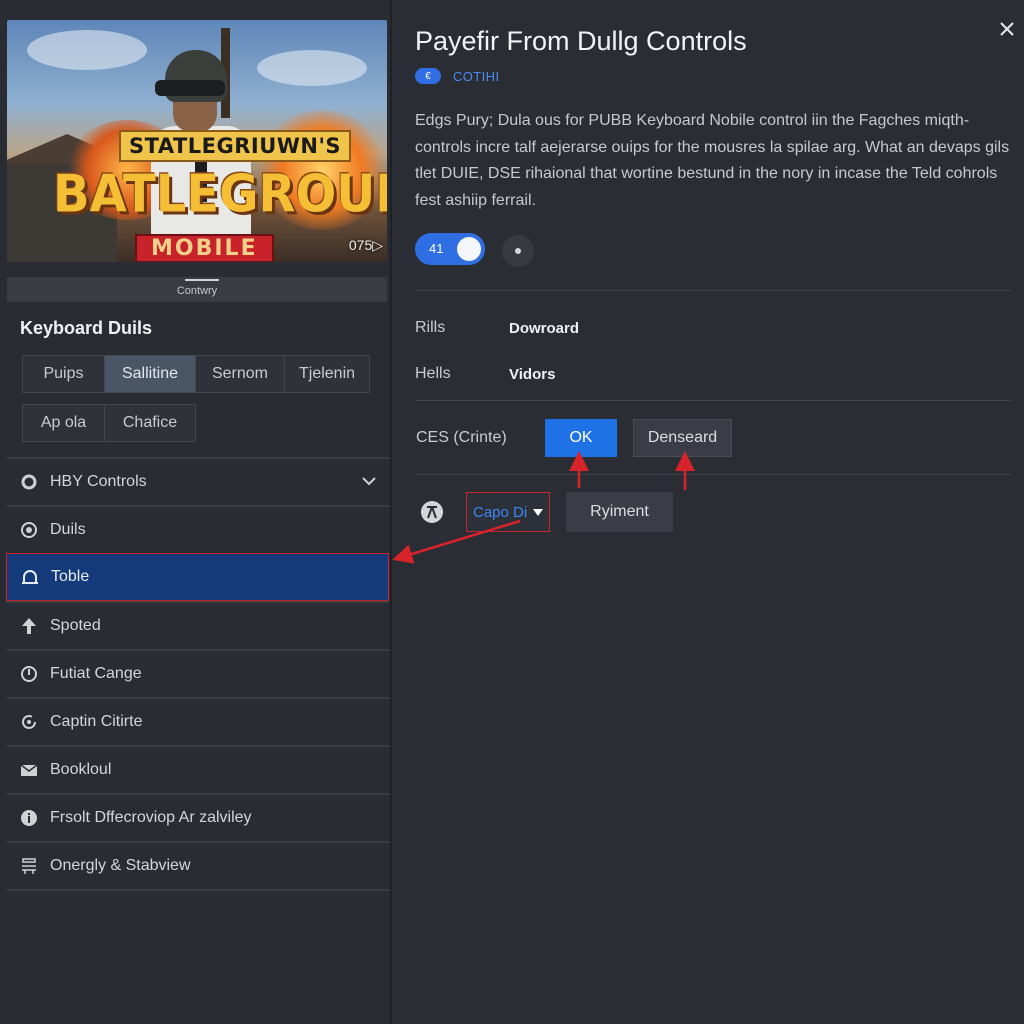 The image size is (1024, 1024). Describe the element at coordinates (581, 41) in the screenshot. I see `page-title: Payefir From Dullg Controls` at that location.